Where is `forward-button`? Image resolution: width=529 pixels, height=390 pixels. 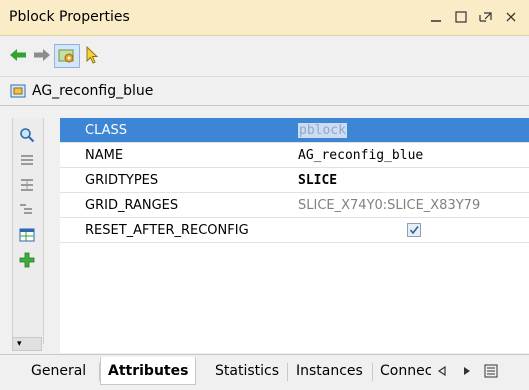
forward-button is located at coordinates (42, 55).